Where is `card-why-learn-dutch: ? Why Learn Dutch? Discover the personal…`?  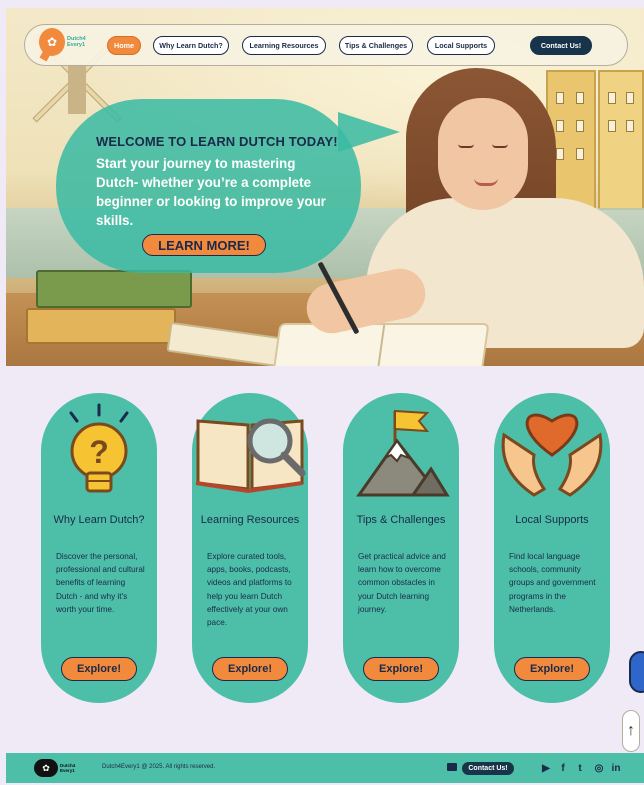
card-why-learn-dutch: ? Why Learn Dutch? Discover the personal… is located at coordinates (99, 548).